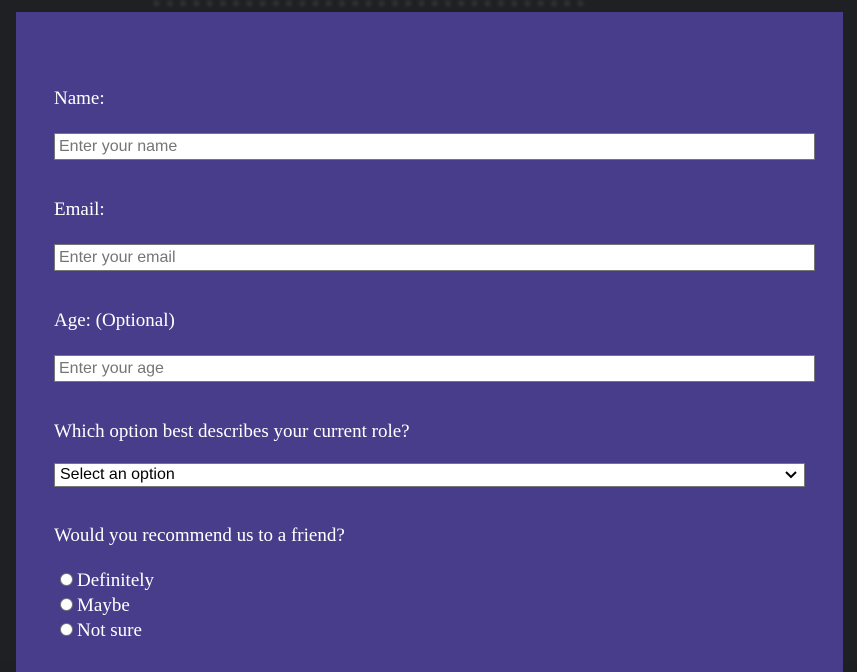  I want to click on radio-option-maybe: Maybe, so click(95, 606).